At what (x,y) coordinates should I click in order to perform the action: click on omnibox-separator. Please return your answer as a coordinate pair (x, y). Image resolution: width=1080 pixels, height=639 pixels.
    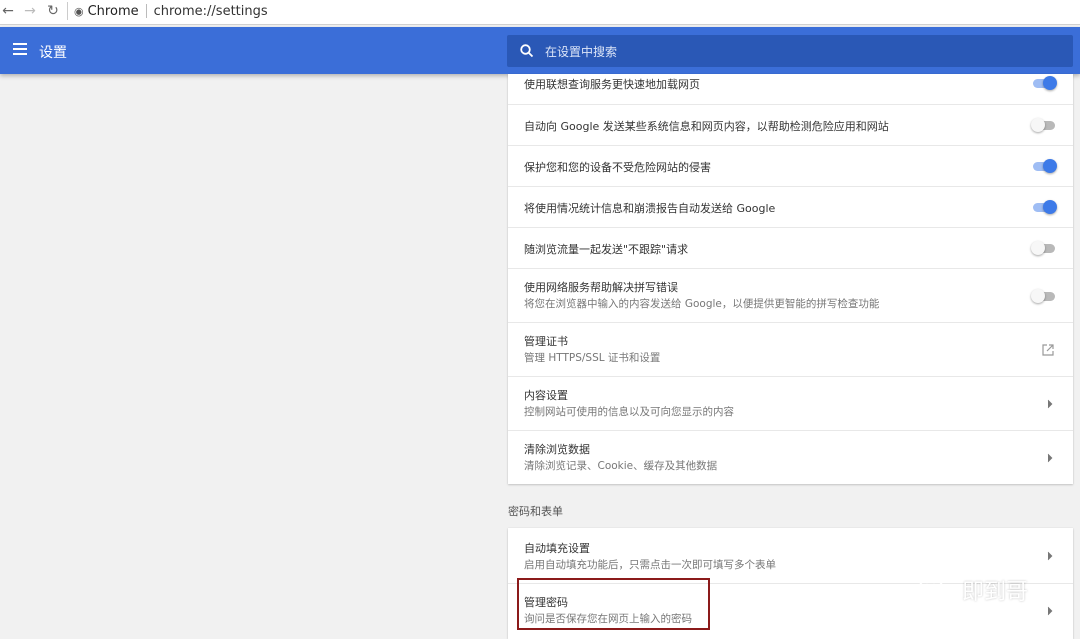
    Looking at the image, I should click on (146, 11).